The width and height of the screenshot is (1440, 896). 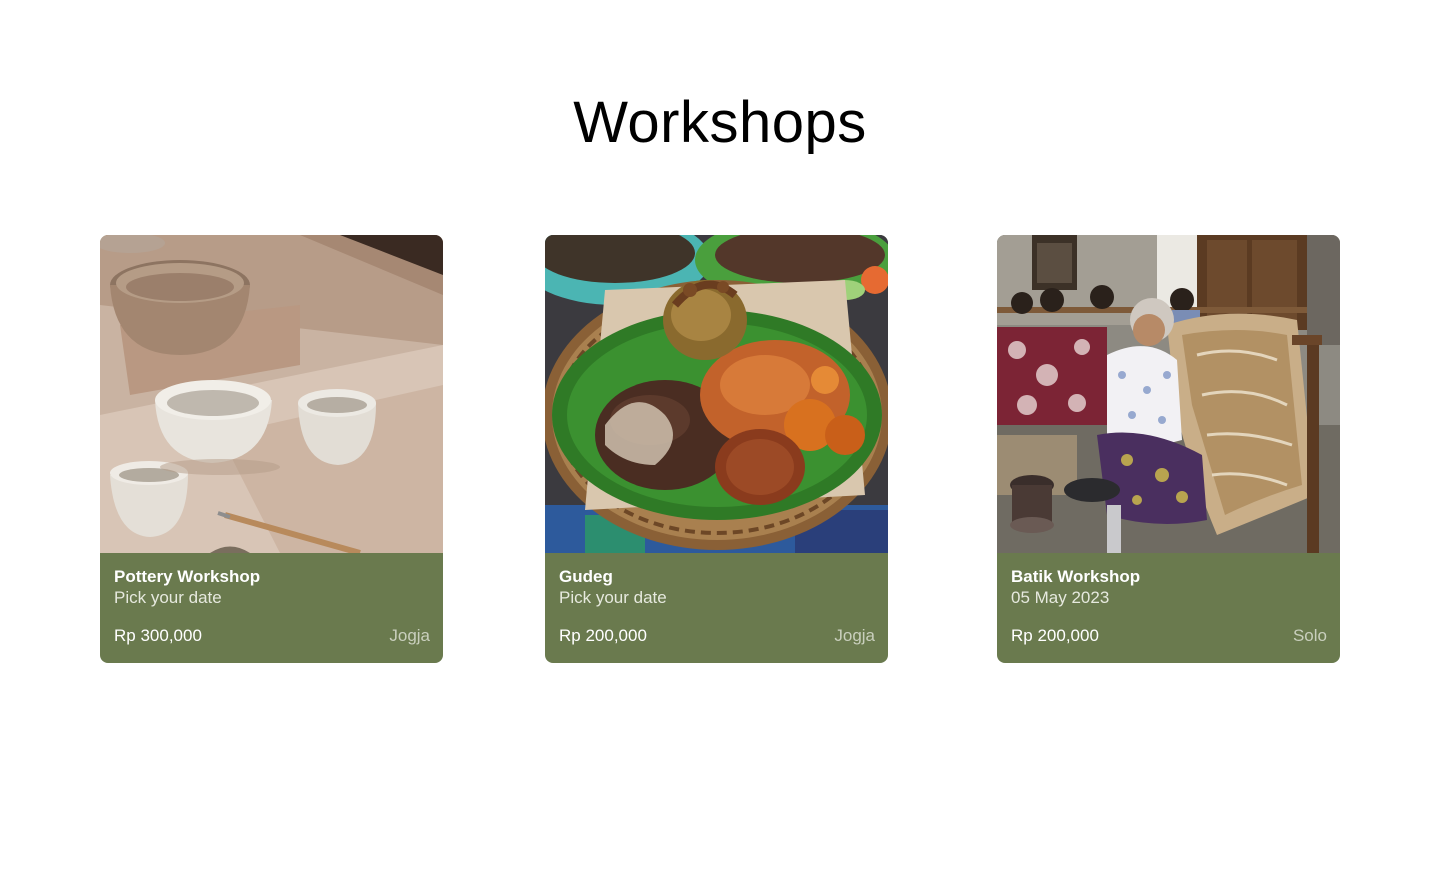 I want to click on card-body: Gudeg Pick your date Rp 200,000 Jogja, so click(x=716, y=608).